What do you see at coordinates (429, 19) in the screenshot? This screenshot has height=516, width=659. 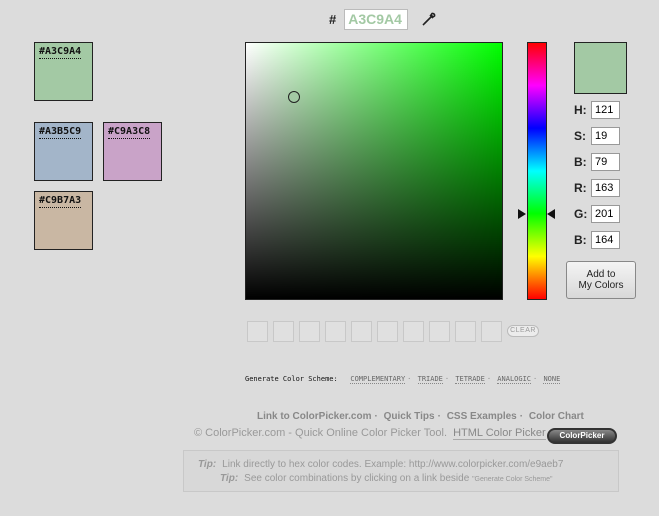 I see `eyedropper-icon` at bounding box center [429, 19].